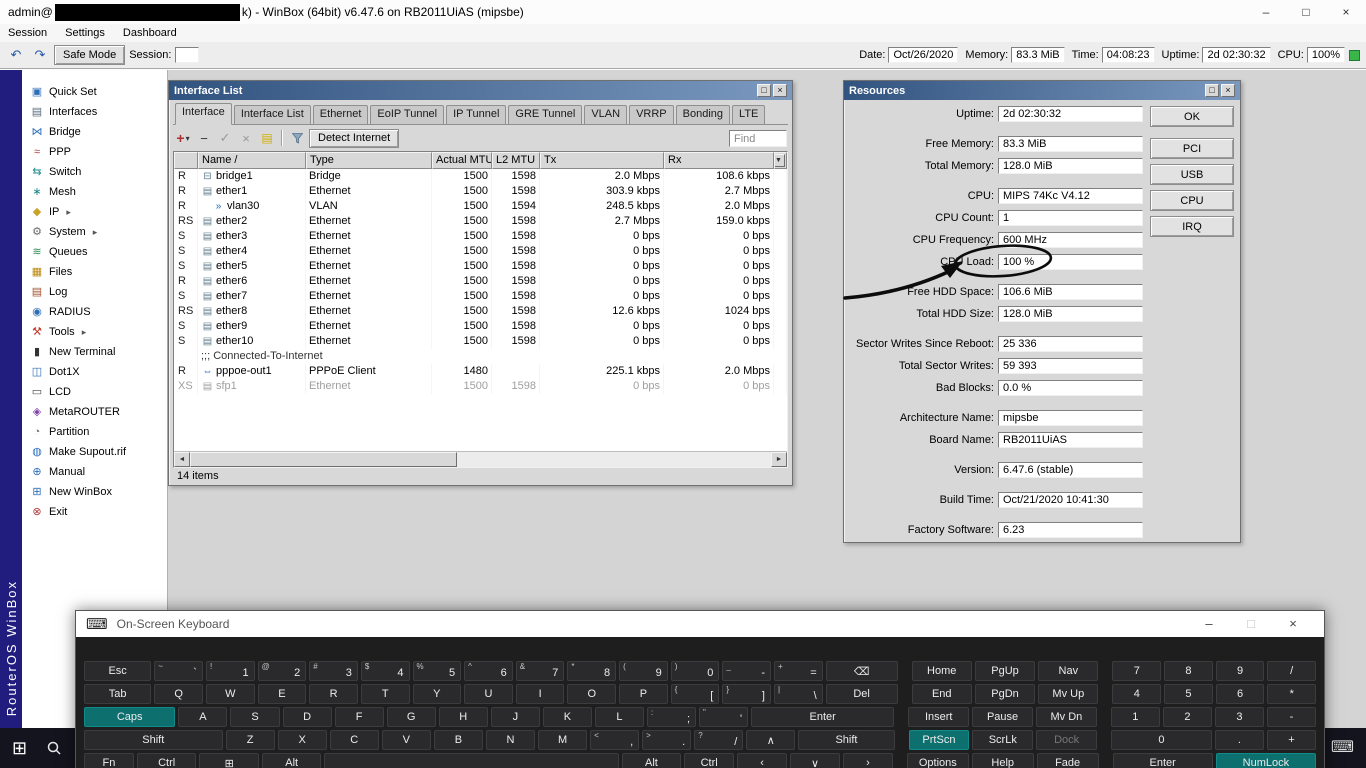 The width and height of the screenshot is (1366, 768). I want to click on column-header-tx: Tx, so click(602, 160).